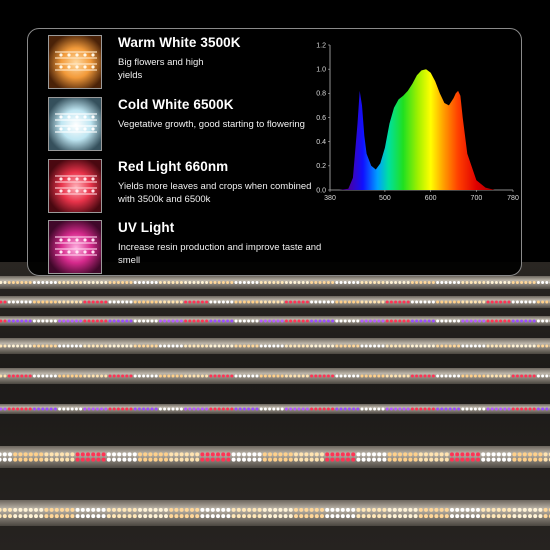 This screenshot has width=550, height=550. What do you see at coordinates (321, 118) in the screenshot?
I see `y-tick-label: 0.6` at bounding box center [321, 118].